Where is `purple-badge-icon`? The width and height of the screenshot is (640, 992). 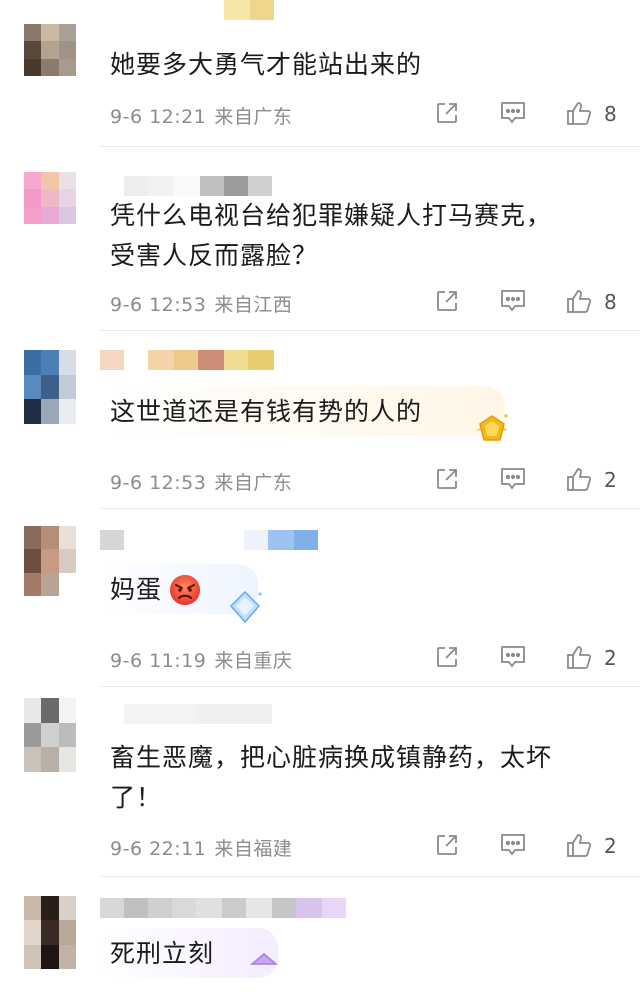
purple-badge-icon is located at coordinates (264, 972).